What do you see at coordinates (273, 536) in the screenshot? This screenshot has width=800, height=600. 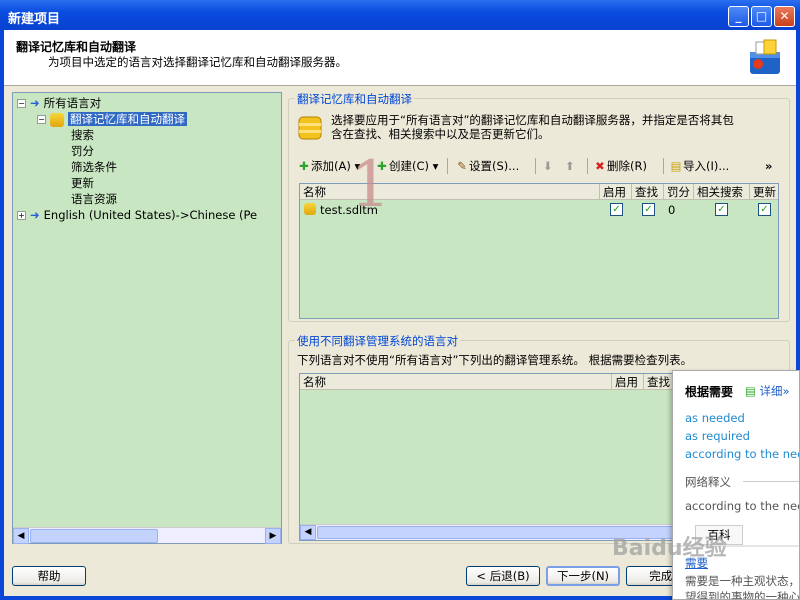 I see `scroll-right-icon: ▶` at bounding box center [273, 536].